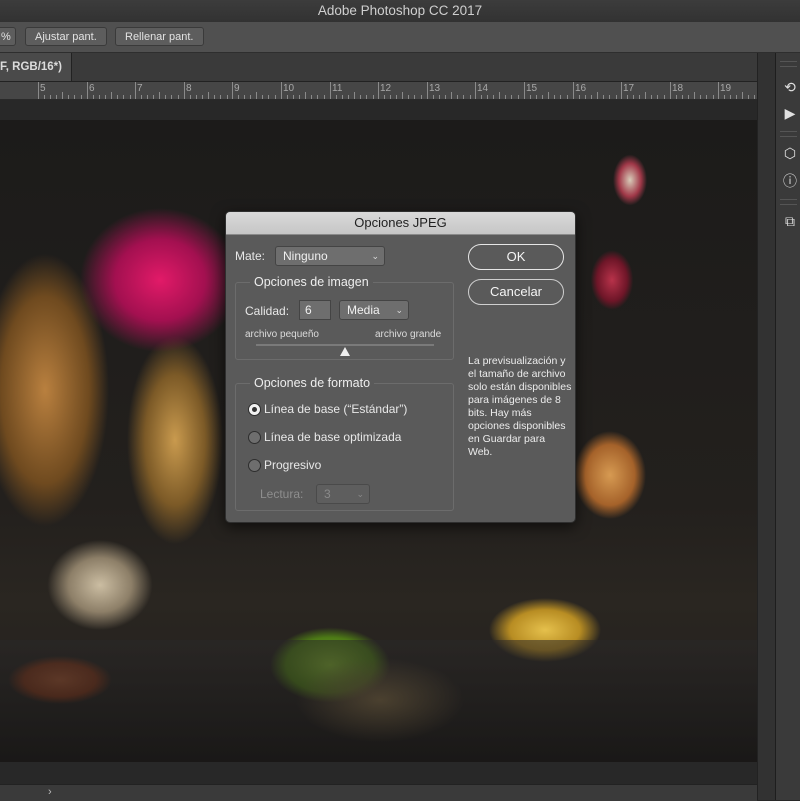  I want to click on quality-slider-track, so click(345, 345).